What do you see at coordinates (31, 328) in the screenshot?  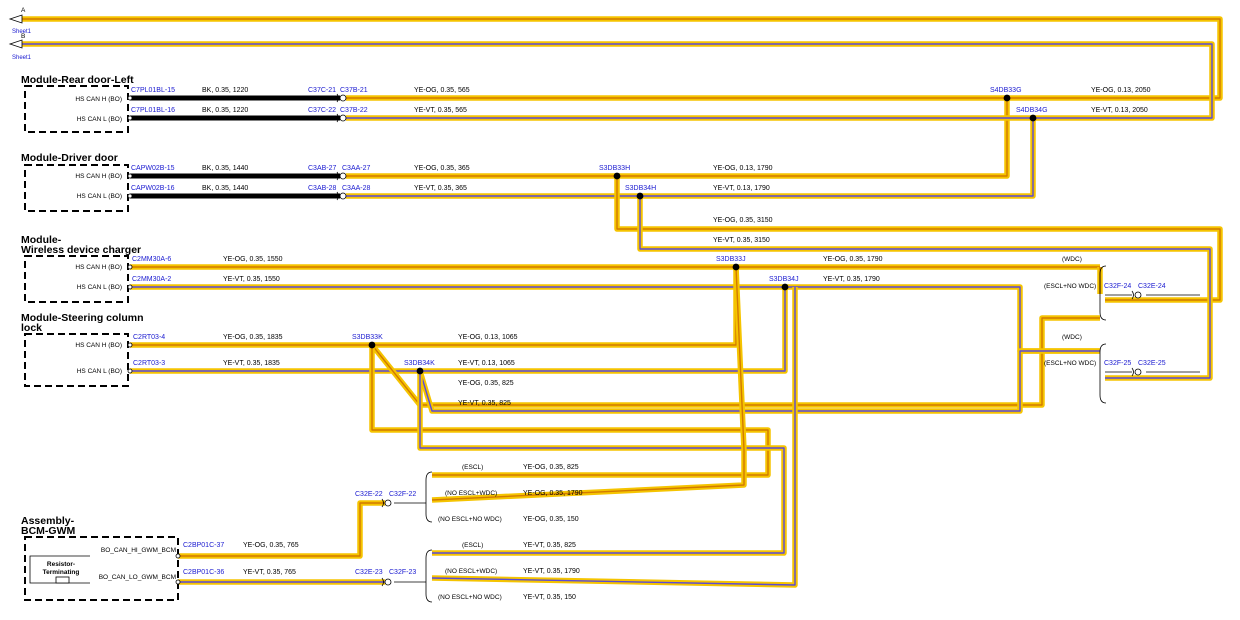 I see `module-title-line2: lock` at bounding box center [31, 328].